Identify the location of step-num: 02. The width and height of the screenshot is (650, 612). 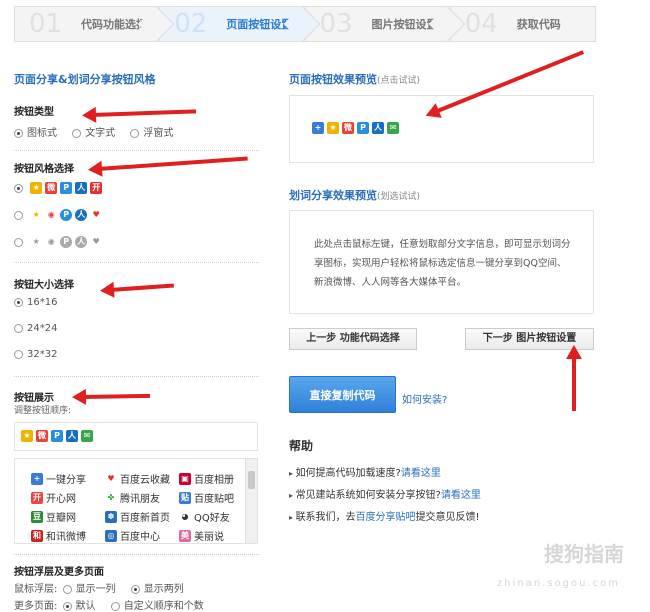
(191, 24).